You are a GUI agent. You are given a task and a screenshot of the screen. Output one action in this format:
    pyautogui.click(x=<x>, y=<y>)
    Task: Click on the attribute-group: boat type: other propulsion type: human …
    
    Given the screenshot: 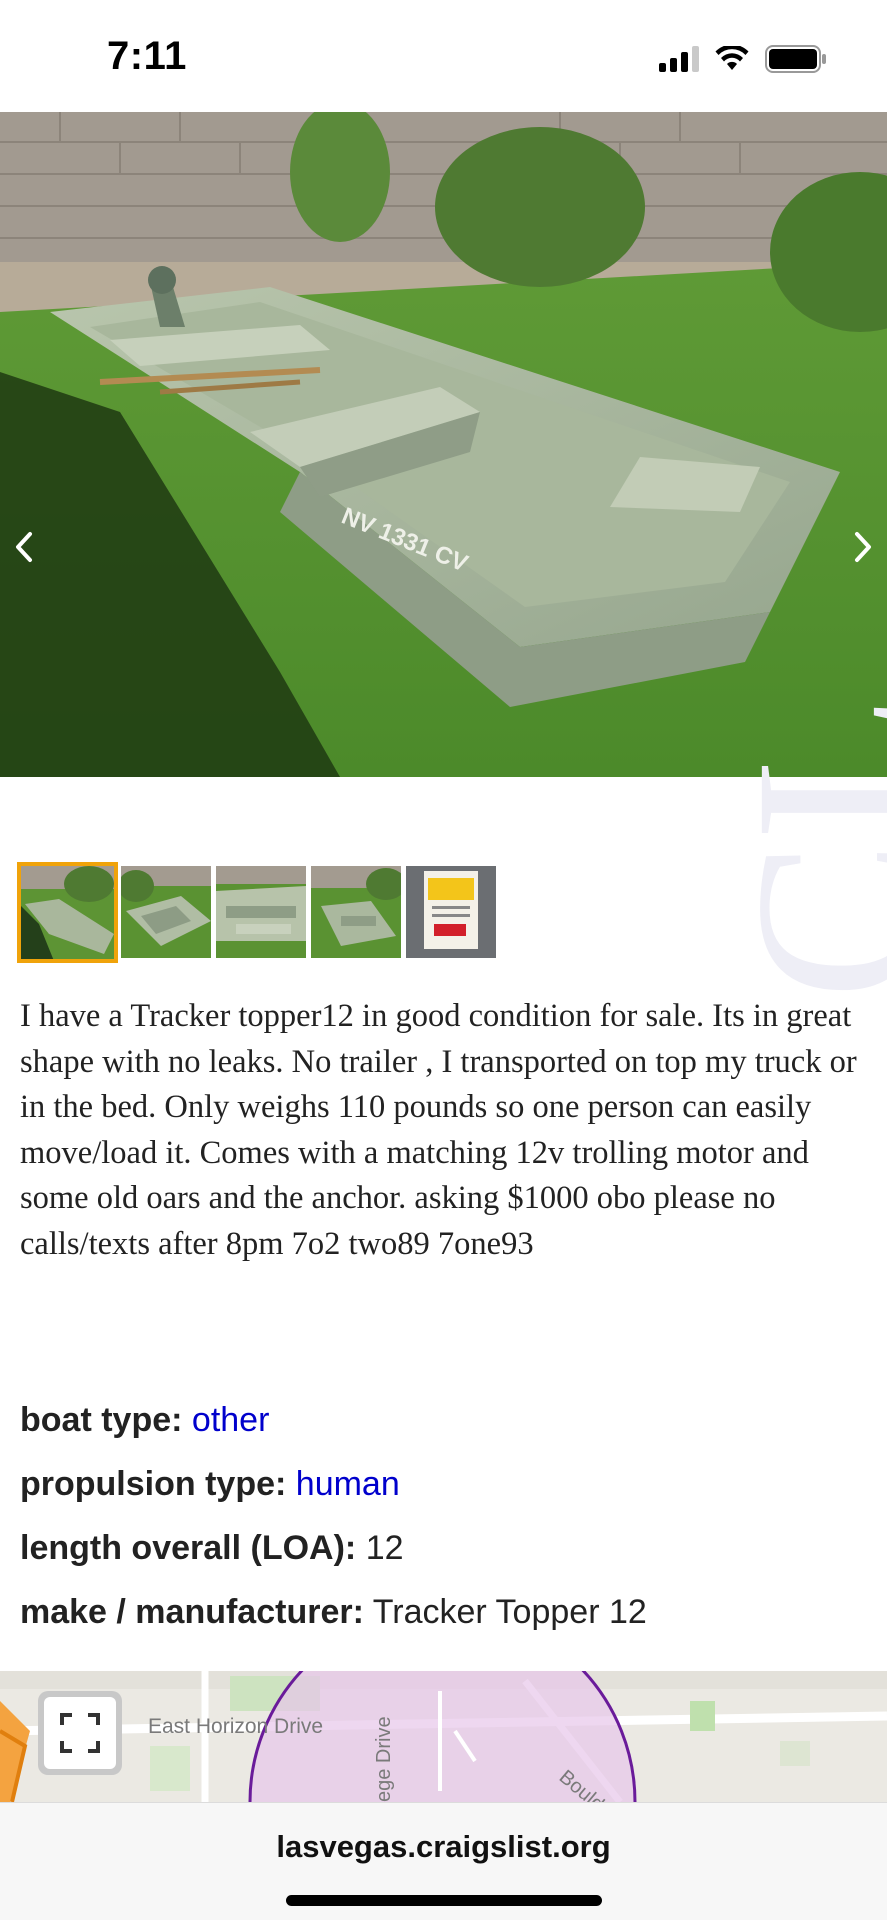 What is the action you would take?
    pyautogui.click(x=445, y=1516)
    